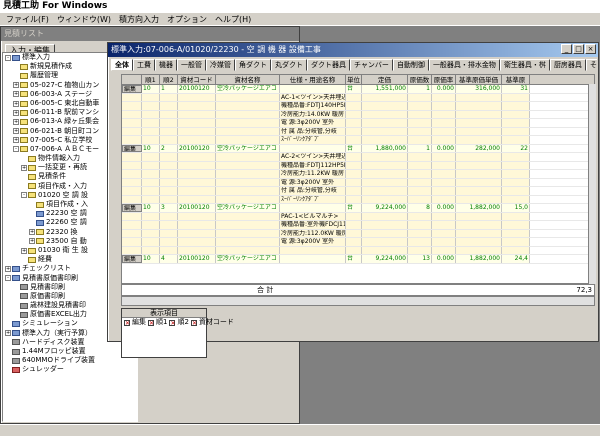  I want to click on display-item: ✕ 順2, so click(178, 322).